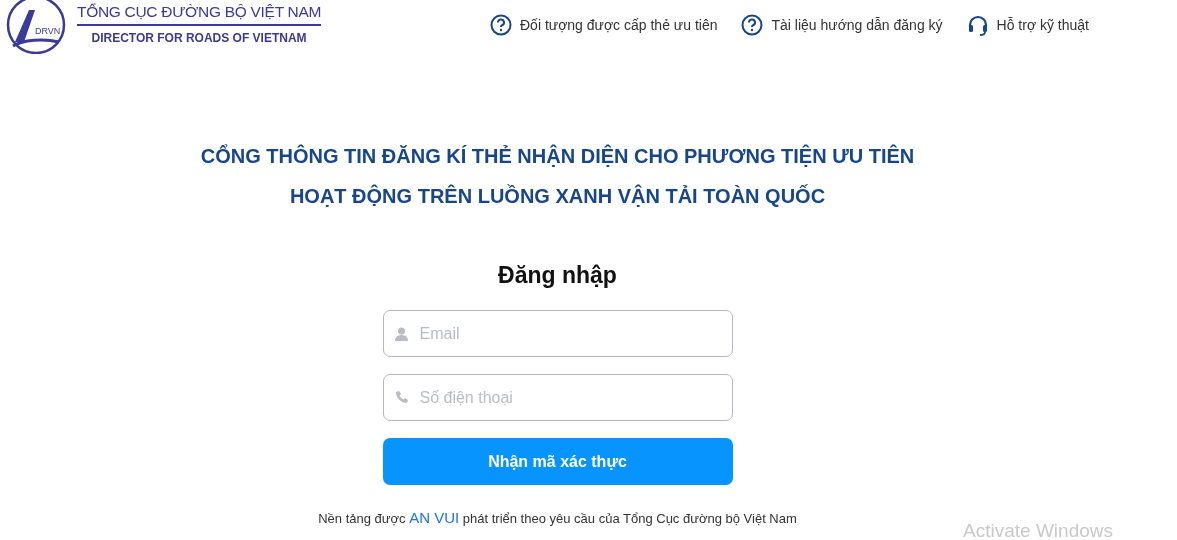 The width and height of the screenshot is (1177, 540). Describe the element at coordinates (1027, 25) in the screenshot. I see `nav-link: Hỗ trợ kỹ thuật` at that location.